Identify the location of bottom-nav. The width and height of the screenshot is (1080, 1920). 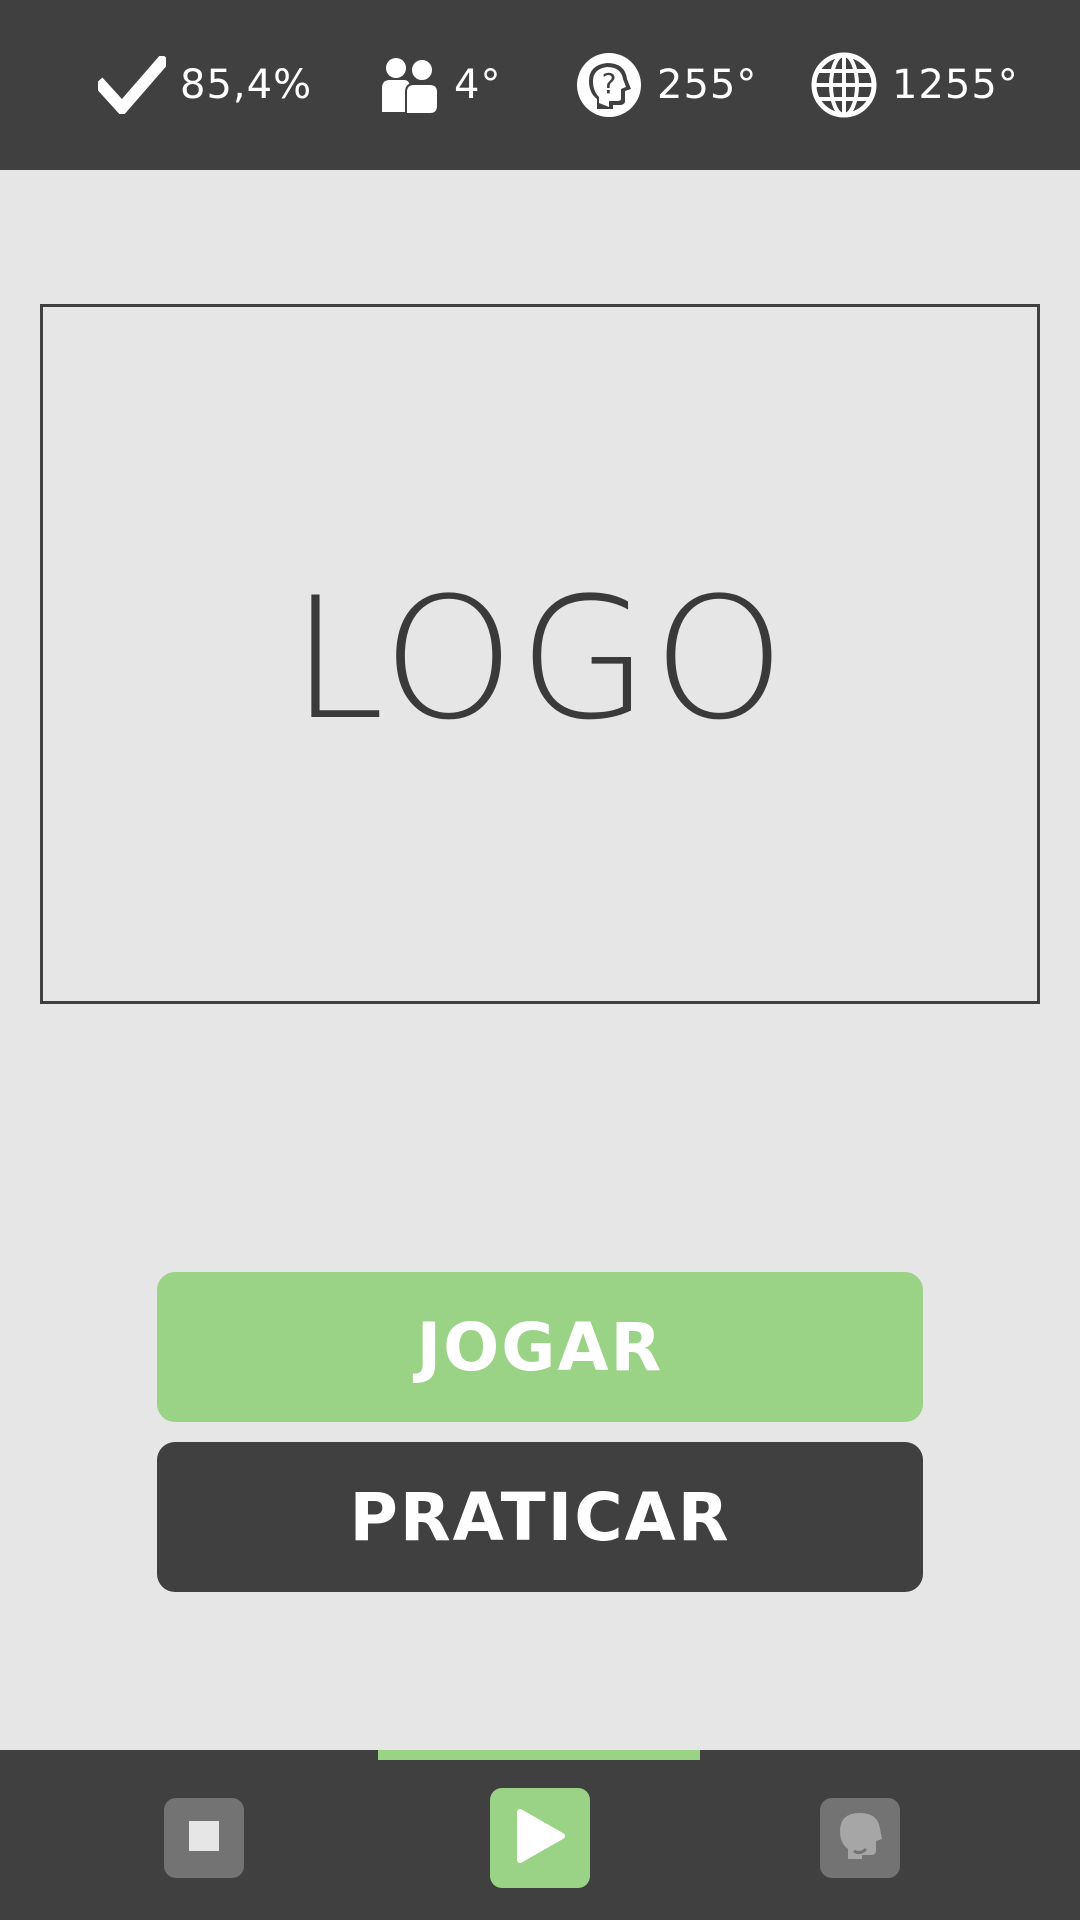
(540, 1835).